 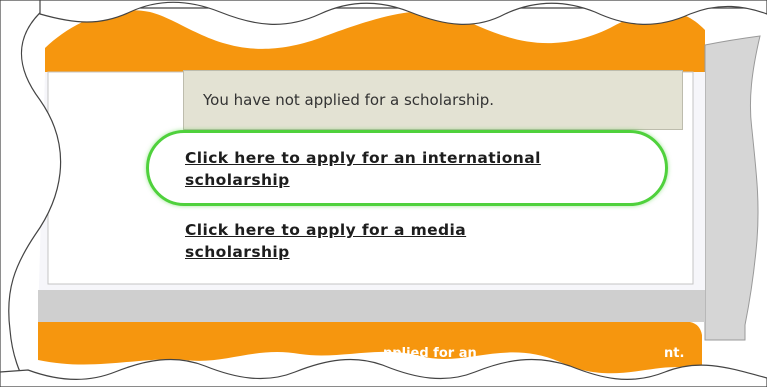 What do you see at coordinates (674, 353) in the screenshot?
I see `footer-banner-text-end: nt.` at bounding box center [674, 353].